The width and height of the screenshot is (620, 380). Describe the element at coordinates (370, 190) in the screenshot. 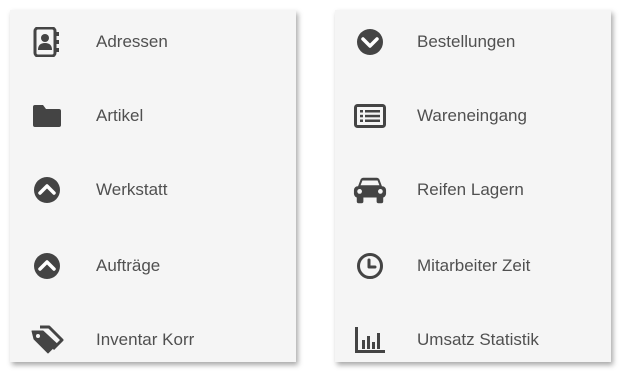

I see `car-icon` at that location.